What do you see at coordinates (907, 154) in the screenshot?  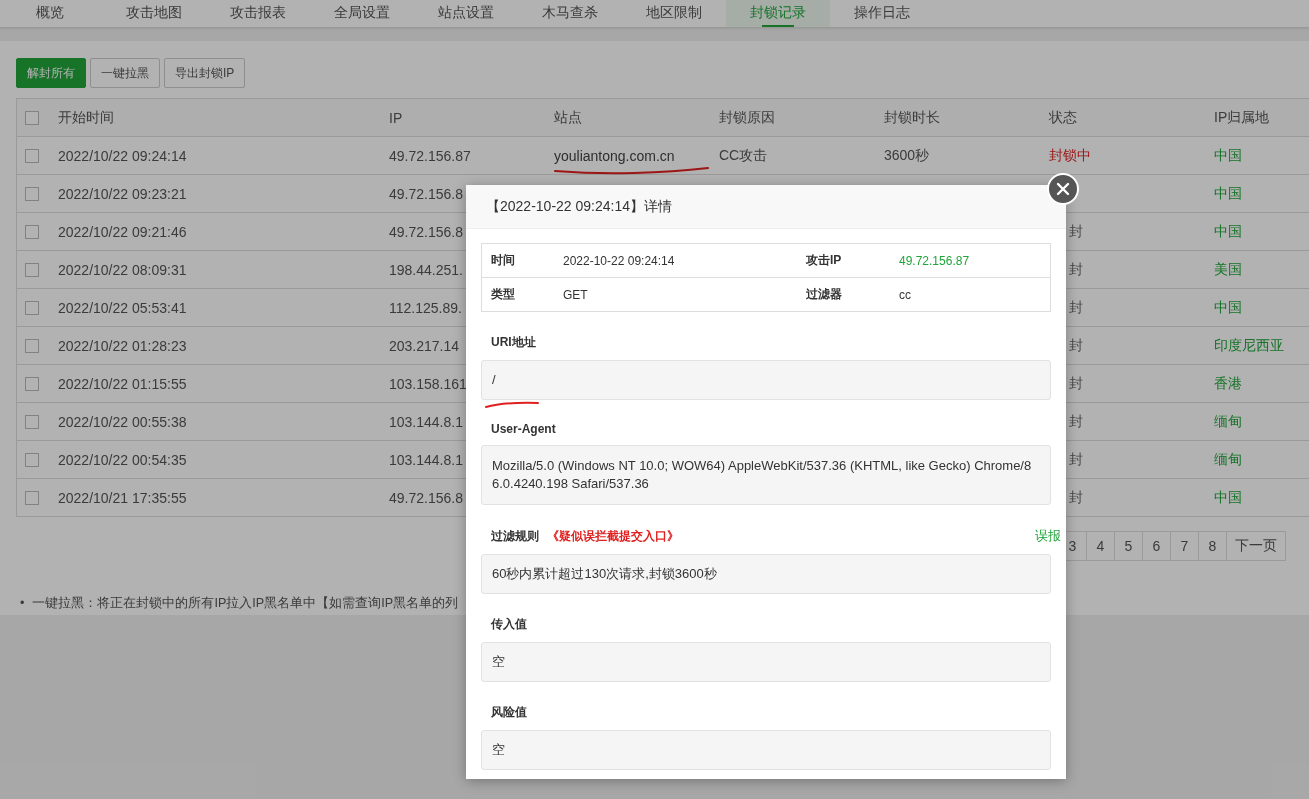 I see `table-cell: 3600秒` at bounding box center [907, 154].